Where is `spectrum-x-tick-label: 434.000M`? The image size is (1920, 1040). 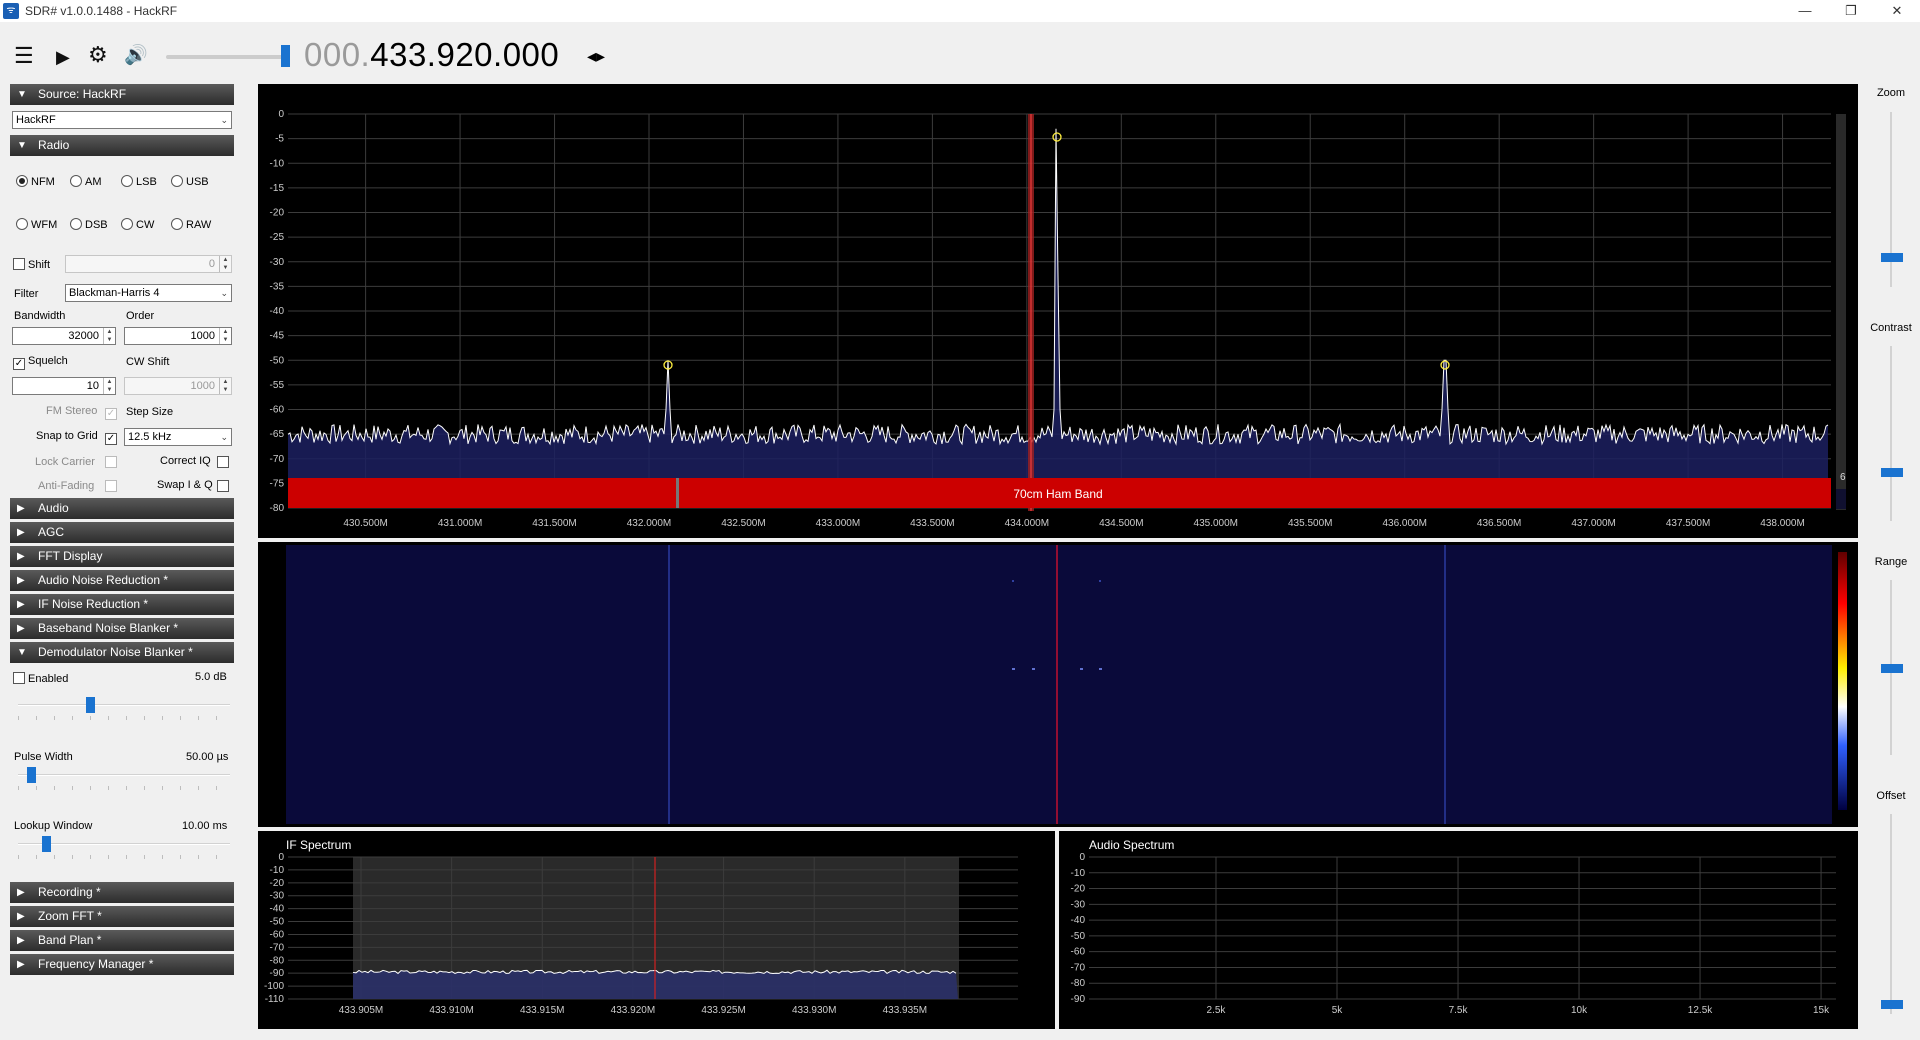 spectrum-x-tick-label: 434.000M is located at coordinates (1027, 523).